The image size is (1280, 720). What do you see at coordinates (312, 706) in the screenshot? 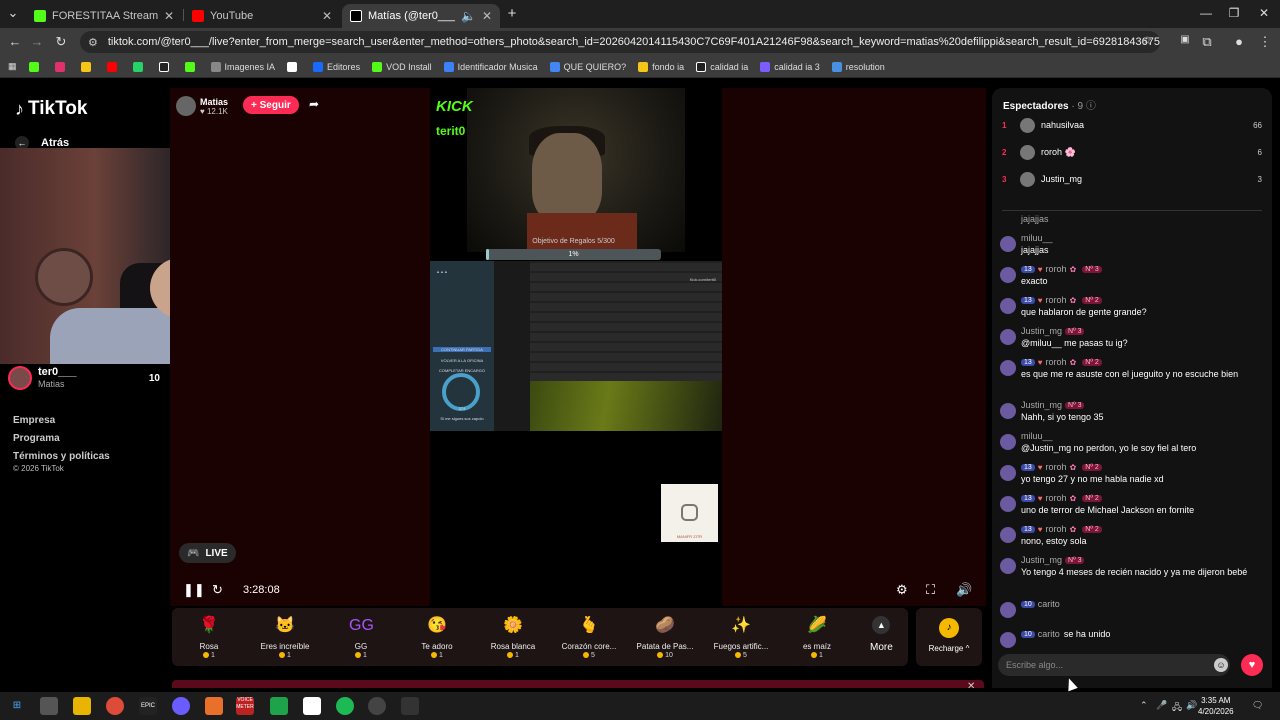
I see `capcut-icon` at bounding box center [312, 706].